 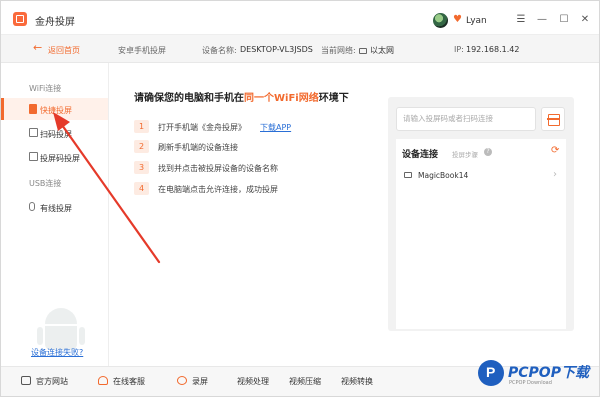 I want to click on customer-service-icon, so click(x=103, y=380).